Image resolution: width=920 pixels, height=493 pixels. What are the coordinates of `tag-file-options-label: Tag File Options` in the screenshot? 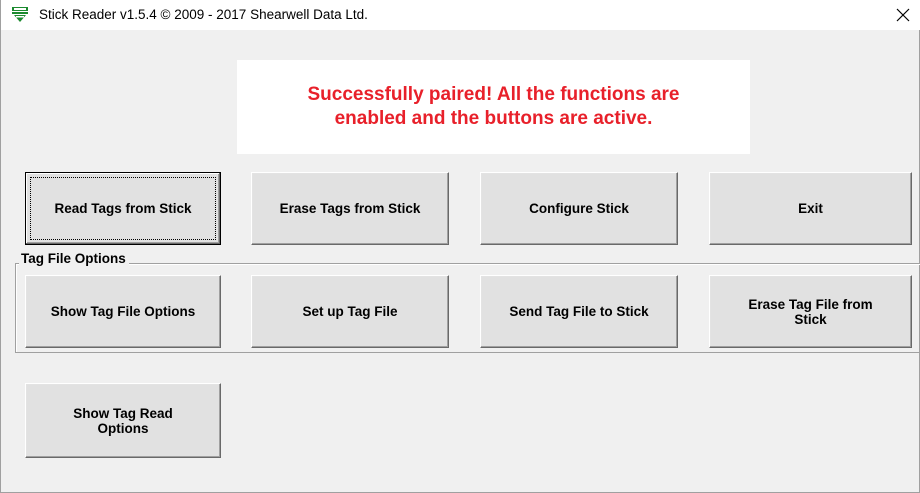 It's located at (74, 258).